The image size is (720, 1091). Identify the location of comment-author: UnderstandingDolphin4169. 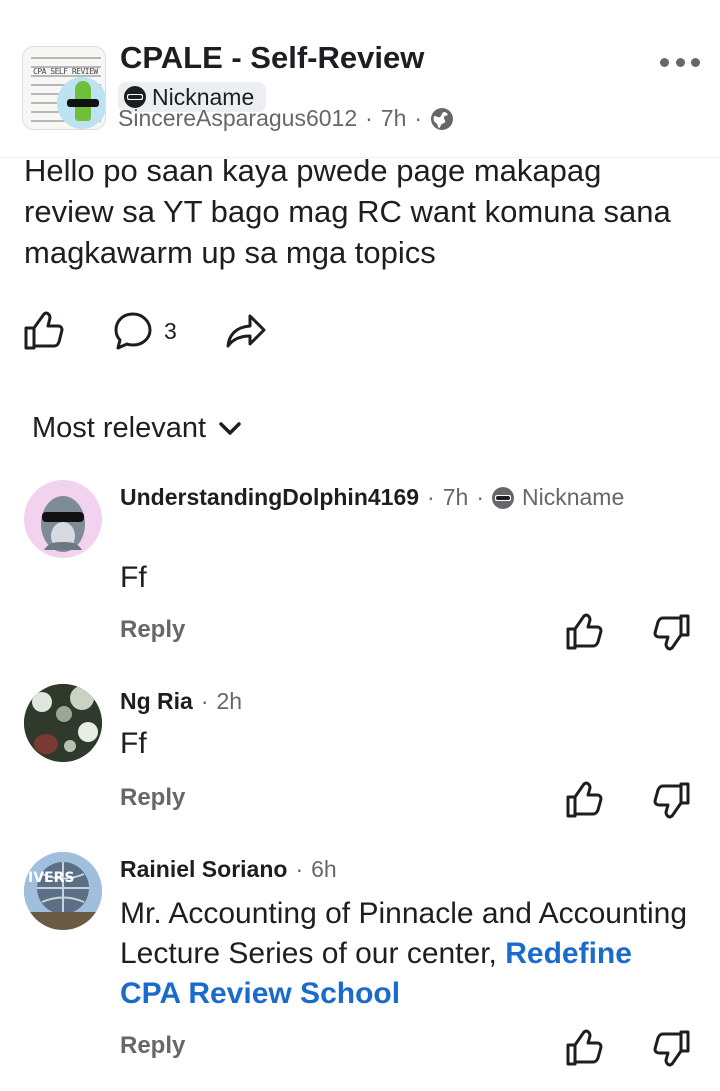
(269, 497).